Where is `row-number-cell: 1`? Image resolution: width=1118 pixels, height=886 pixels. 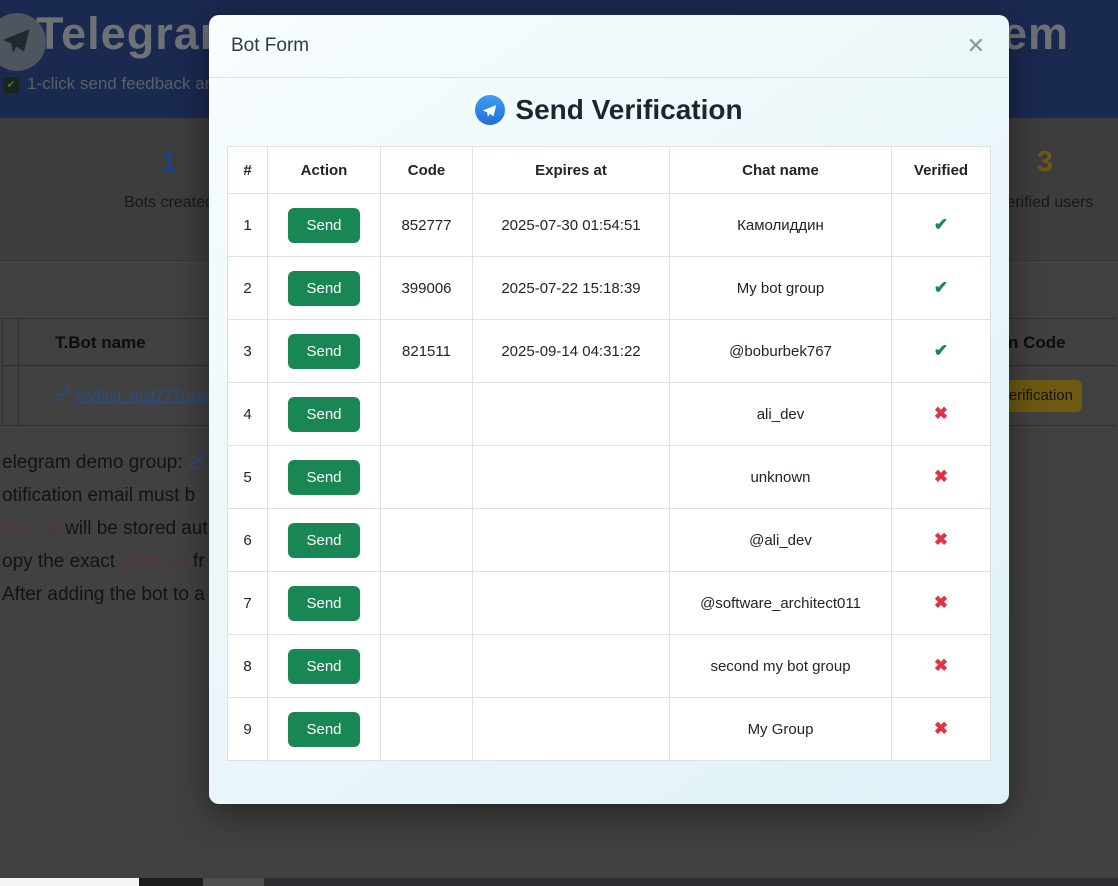 row-number-cell: 1 is located at coordinates (247, 225).